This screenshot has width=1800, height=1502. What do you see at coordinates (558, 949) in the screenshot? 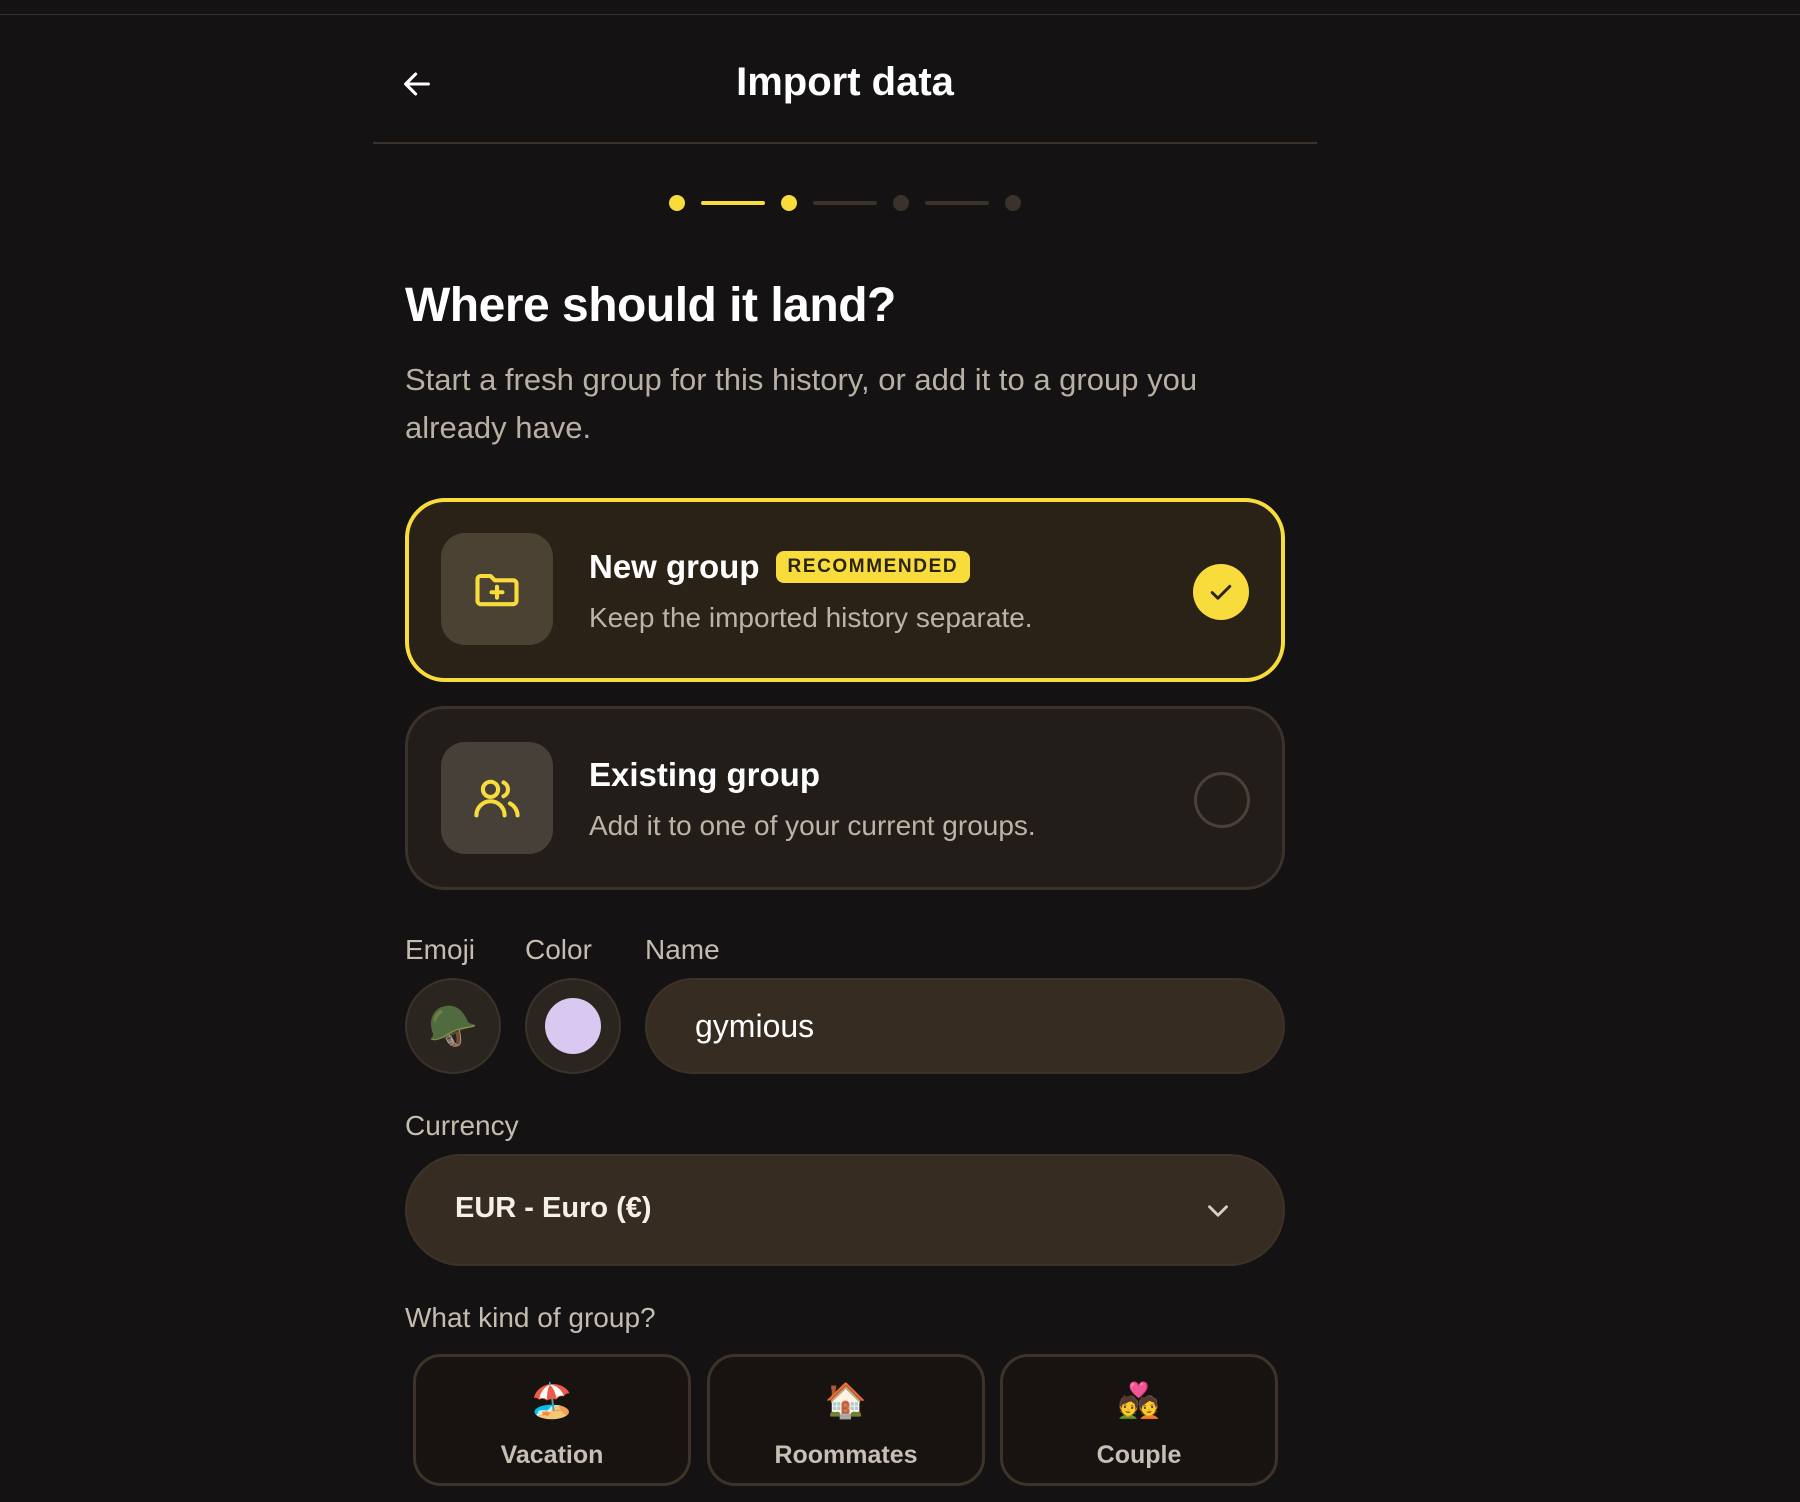
I see `color-label: Color` at bounding box center [558, 949].